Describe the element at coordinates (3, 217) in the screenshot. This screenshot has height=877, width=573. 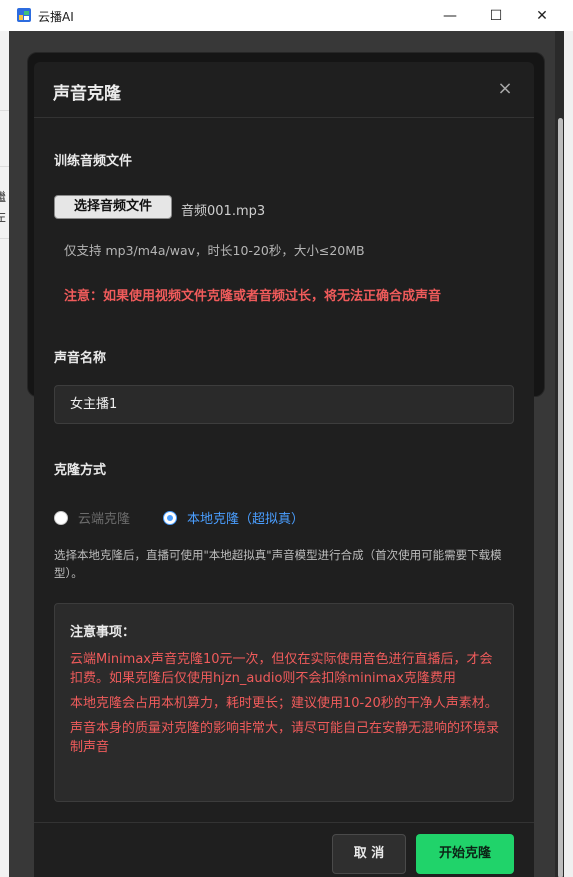
I see `background-text: 左` at that location.